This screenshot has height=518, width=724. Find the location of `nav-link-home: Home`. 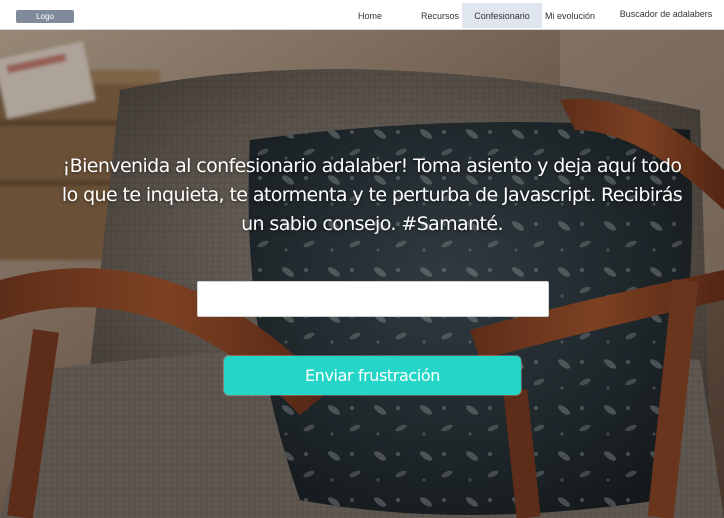

nav-link-home: Home is located at coordinates (370, 15).